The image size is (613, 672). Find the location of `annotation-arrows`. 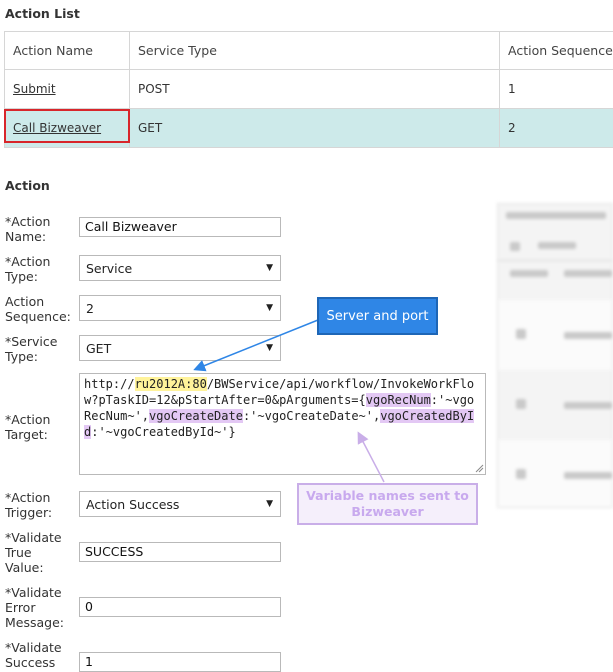

annotation-arrows is located at coordinates (289, 401).